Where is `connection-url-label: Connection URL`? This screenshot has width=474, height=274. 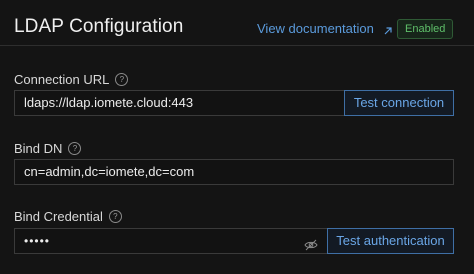
connection-url-label: Connection URL is located at coordinates (62, 79).